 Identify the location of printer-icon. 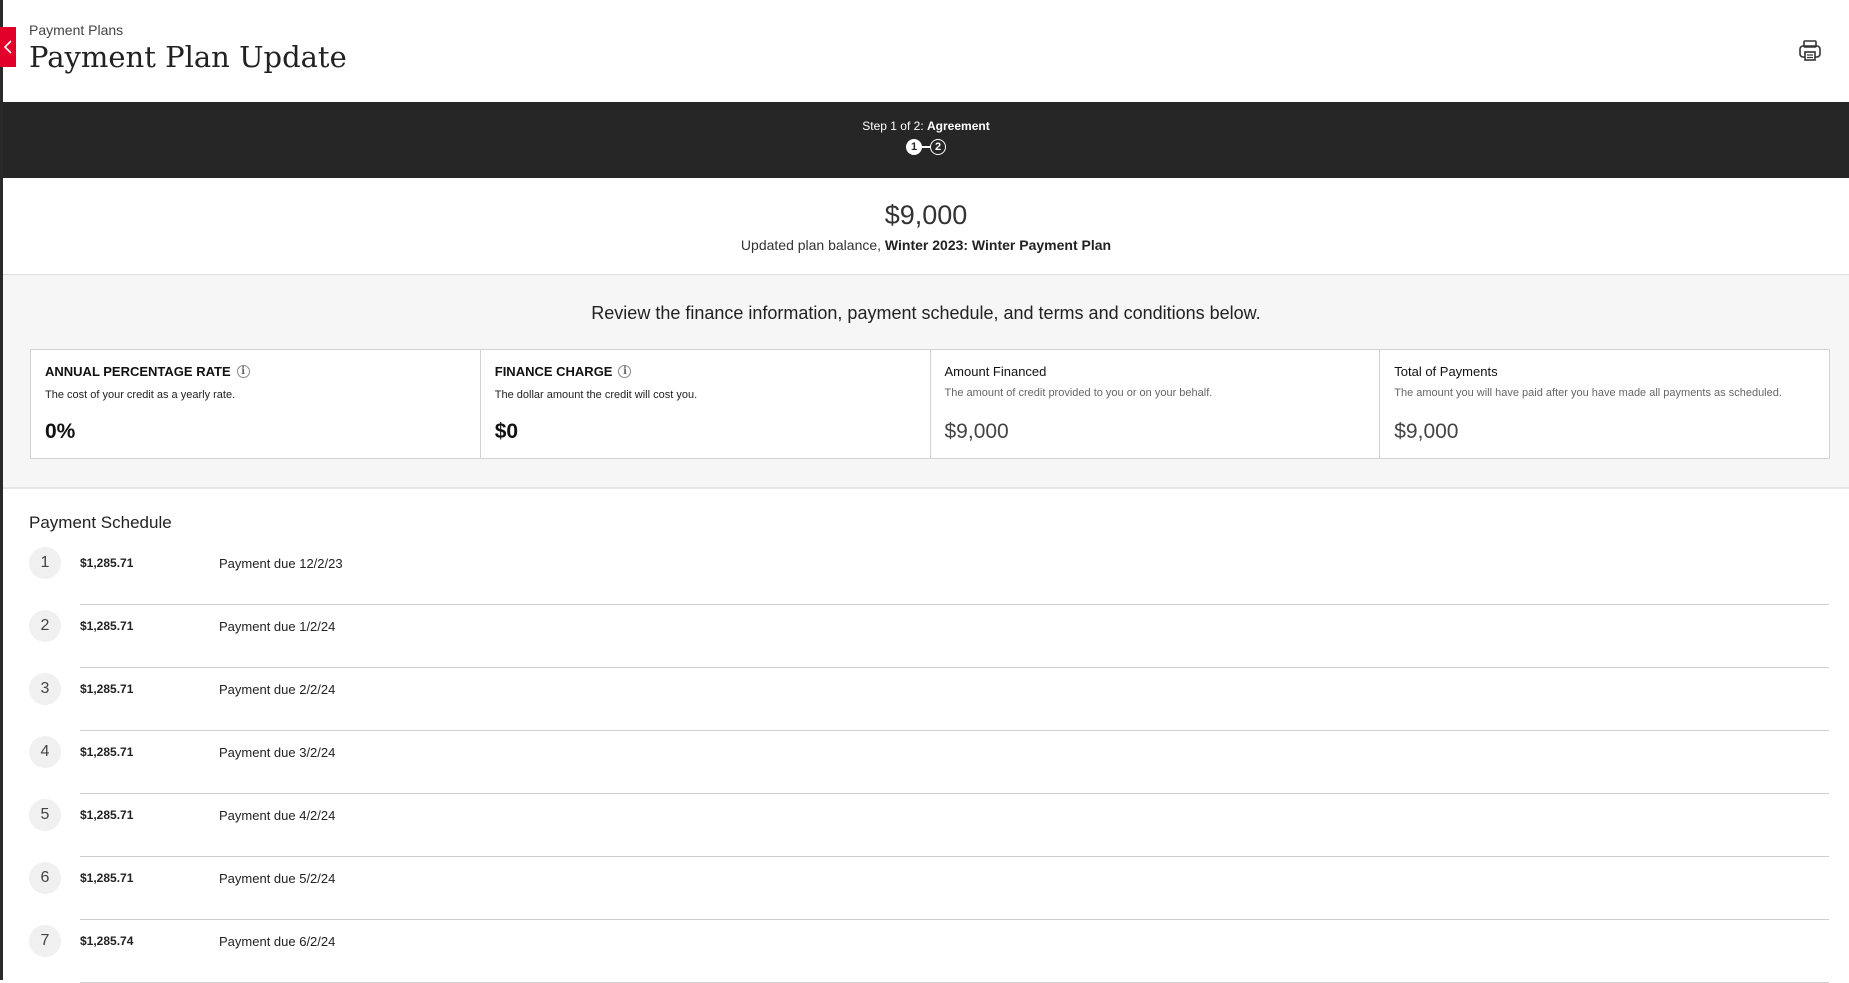
(1810, 50).